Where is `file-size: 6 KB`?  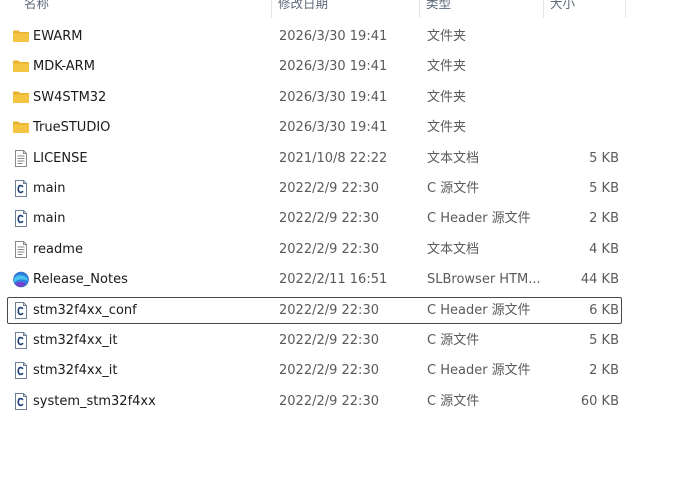 file-size: 6 KB is located at coordinates (604, 310).